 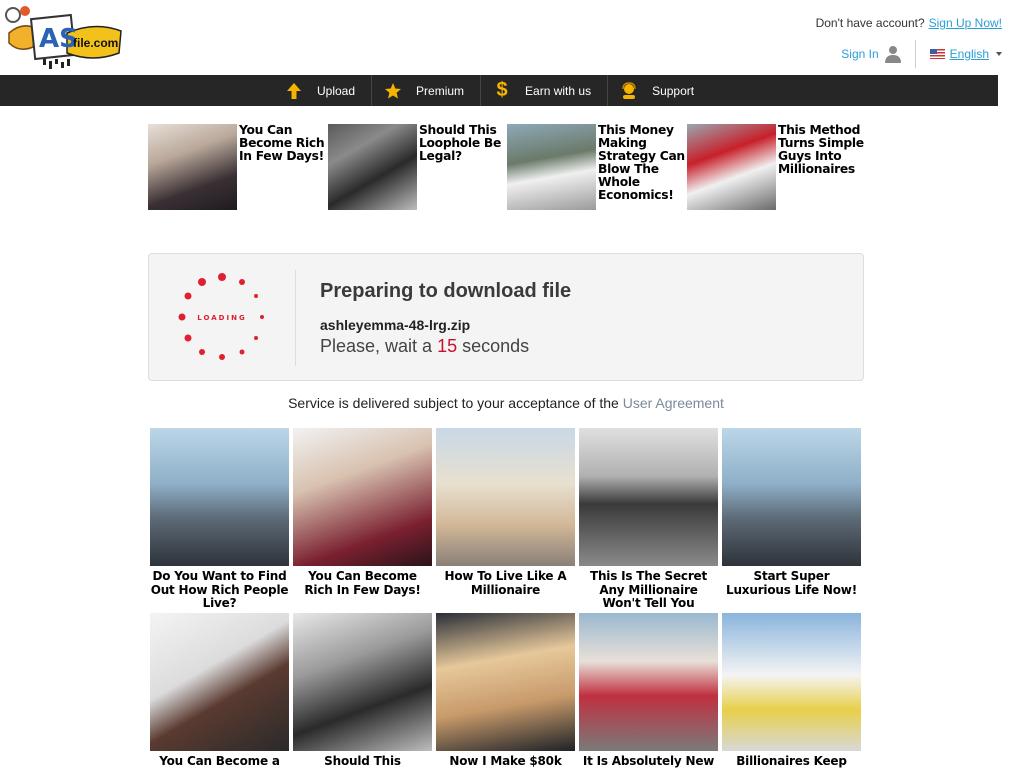 What do you see at coordinates (283, 167) in the screenshot?
I see `ad-headline: You Can Become Rich In Few Days!` at bounding box center [283, 167].